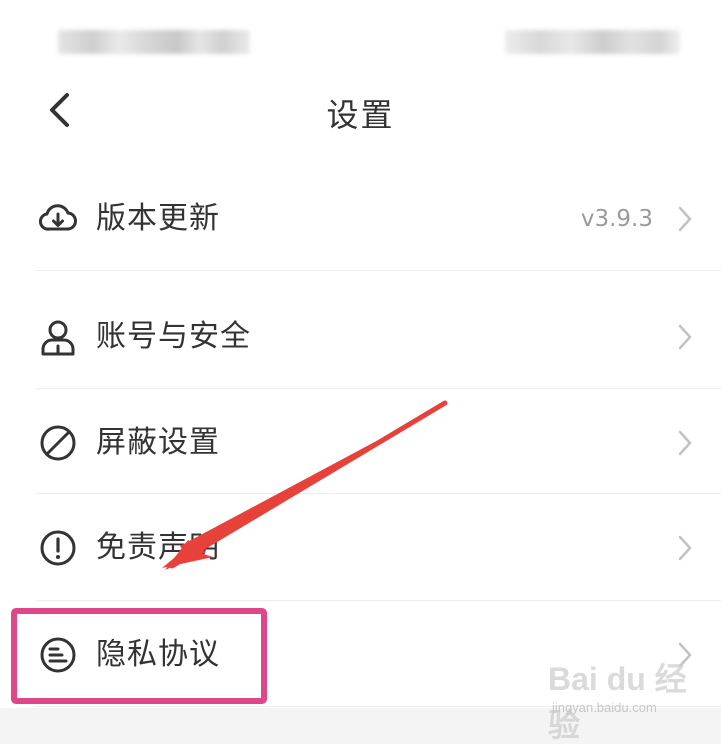 The height and width of the screenshot is (746, 721). What do you see at coordinates (360, 40) in the screenshot?
I see `status-bar` at bounding box center [360, 40].